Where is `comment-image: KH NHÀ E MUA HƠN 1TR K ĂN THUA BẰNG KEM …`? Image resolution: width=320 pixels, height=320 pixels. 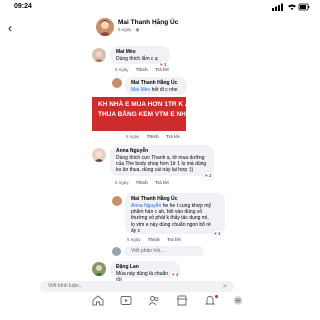
comment-image: KH NHÀ E MUA HƠN 1TR K ĂN THUA BẰNG KEM … is located at coordinates (143, 114).